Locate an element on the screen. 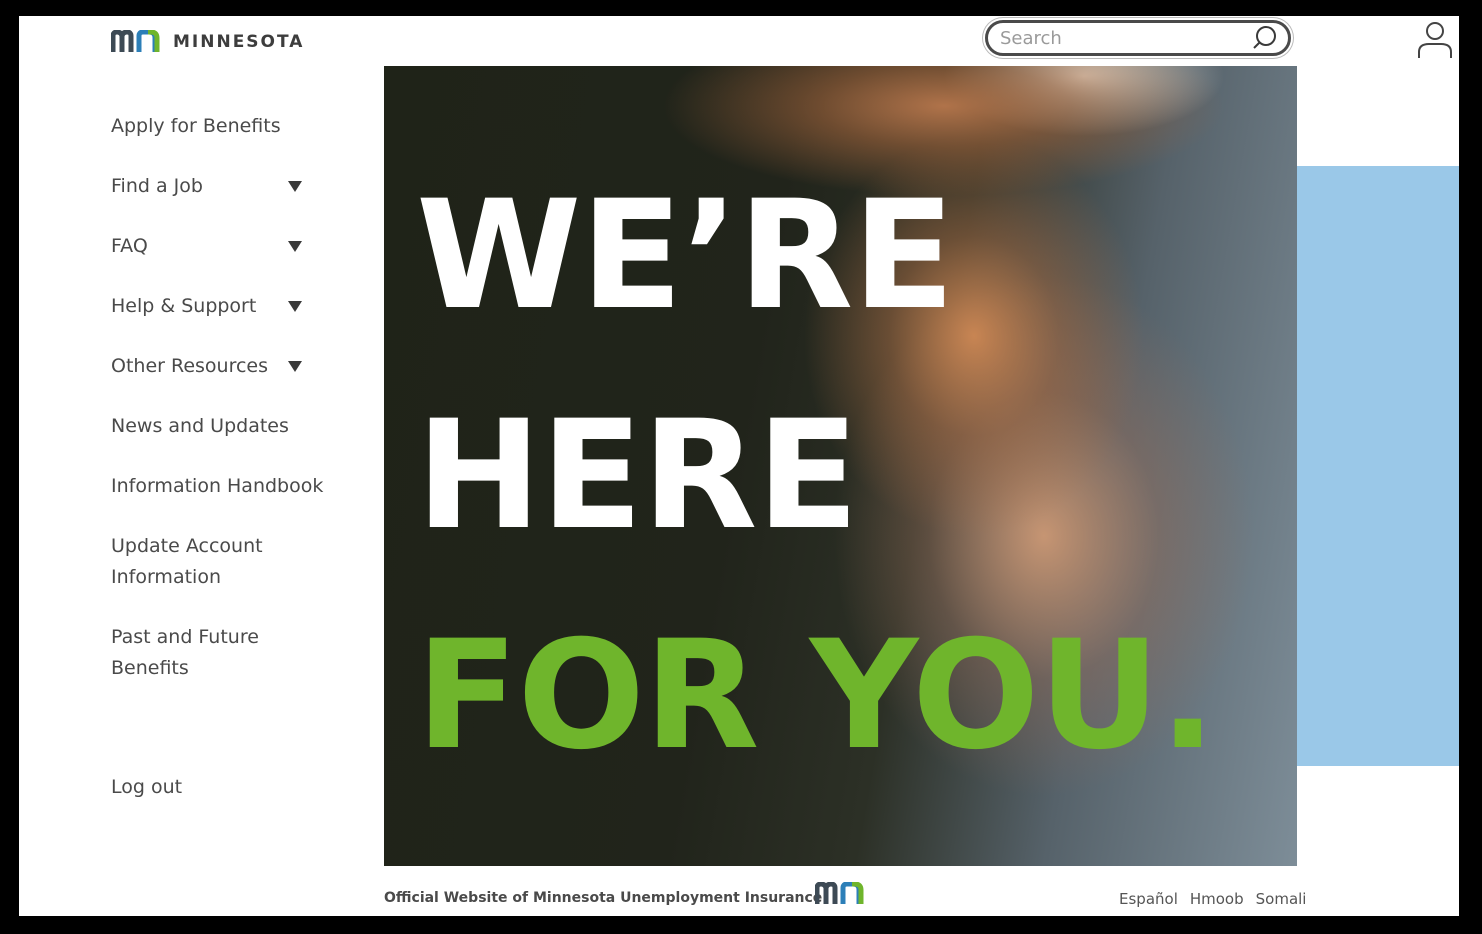 This screenshot has width=1482, height=934. search-input is located at coordinates (1125, 38).